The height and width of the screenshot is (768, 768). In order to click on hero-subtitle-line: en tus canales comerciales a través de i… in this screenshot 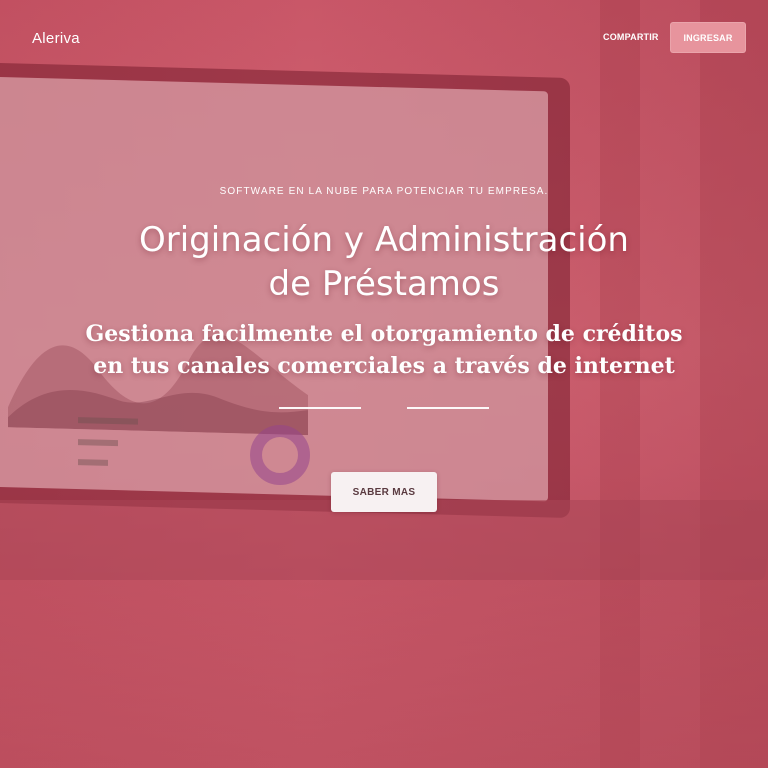, I will do `click(384, 366)`.